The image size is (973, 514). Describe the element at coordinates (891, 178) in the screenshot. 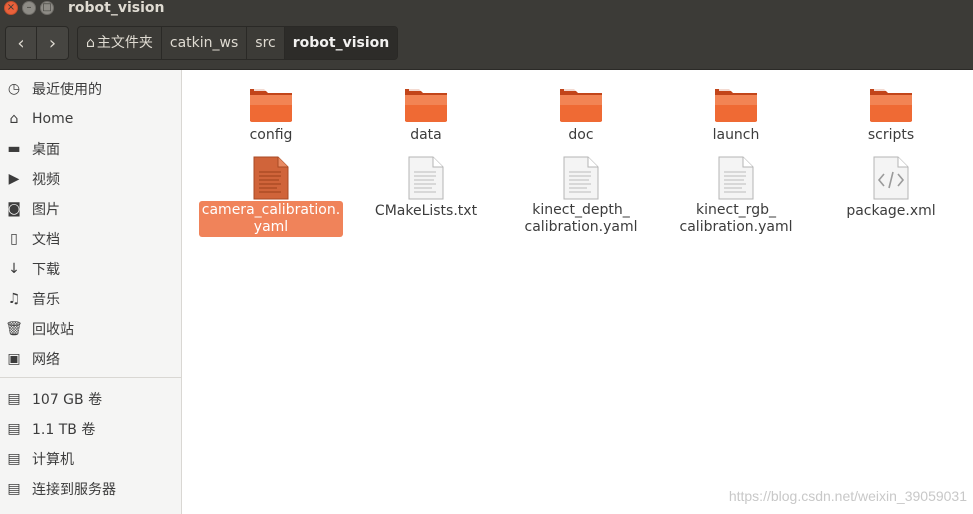

I see `xml-file-icon` at that location.